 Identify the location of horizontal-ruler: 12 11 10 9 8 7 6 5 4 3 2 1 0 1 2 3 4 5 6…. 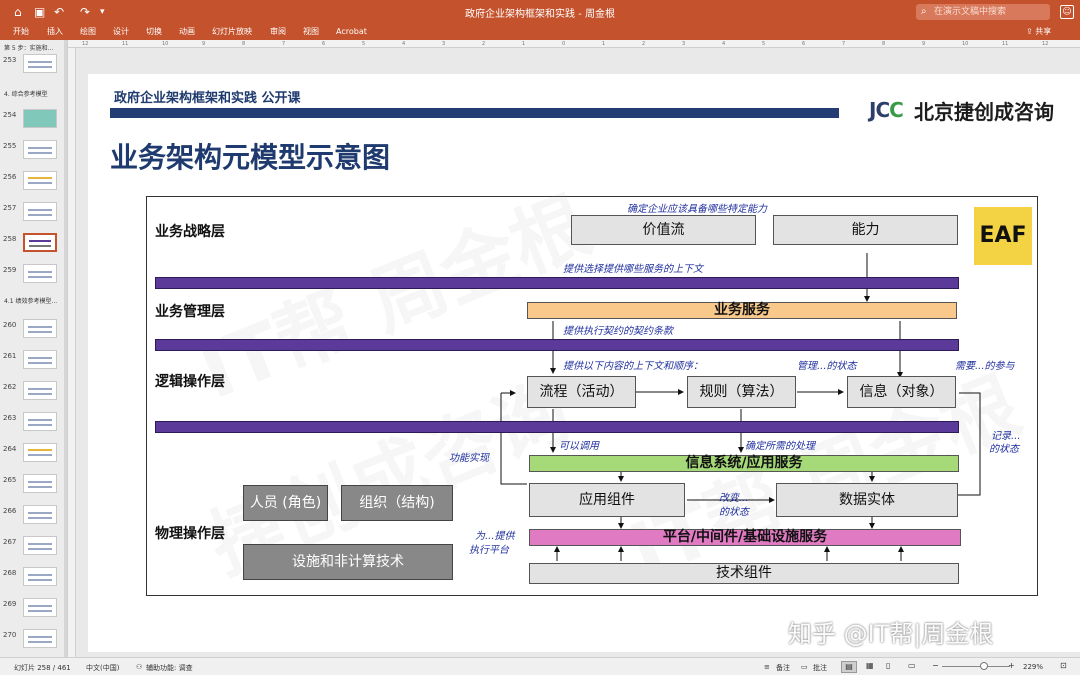
(574, 44).